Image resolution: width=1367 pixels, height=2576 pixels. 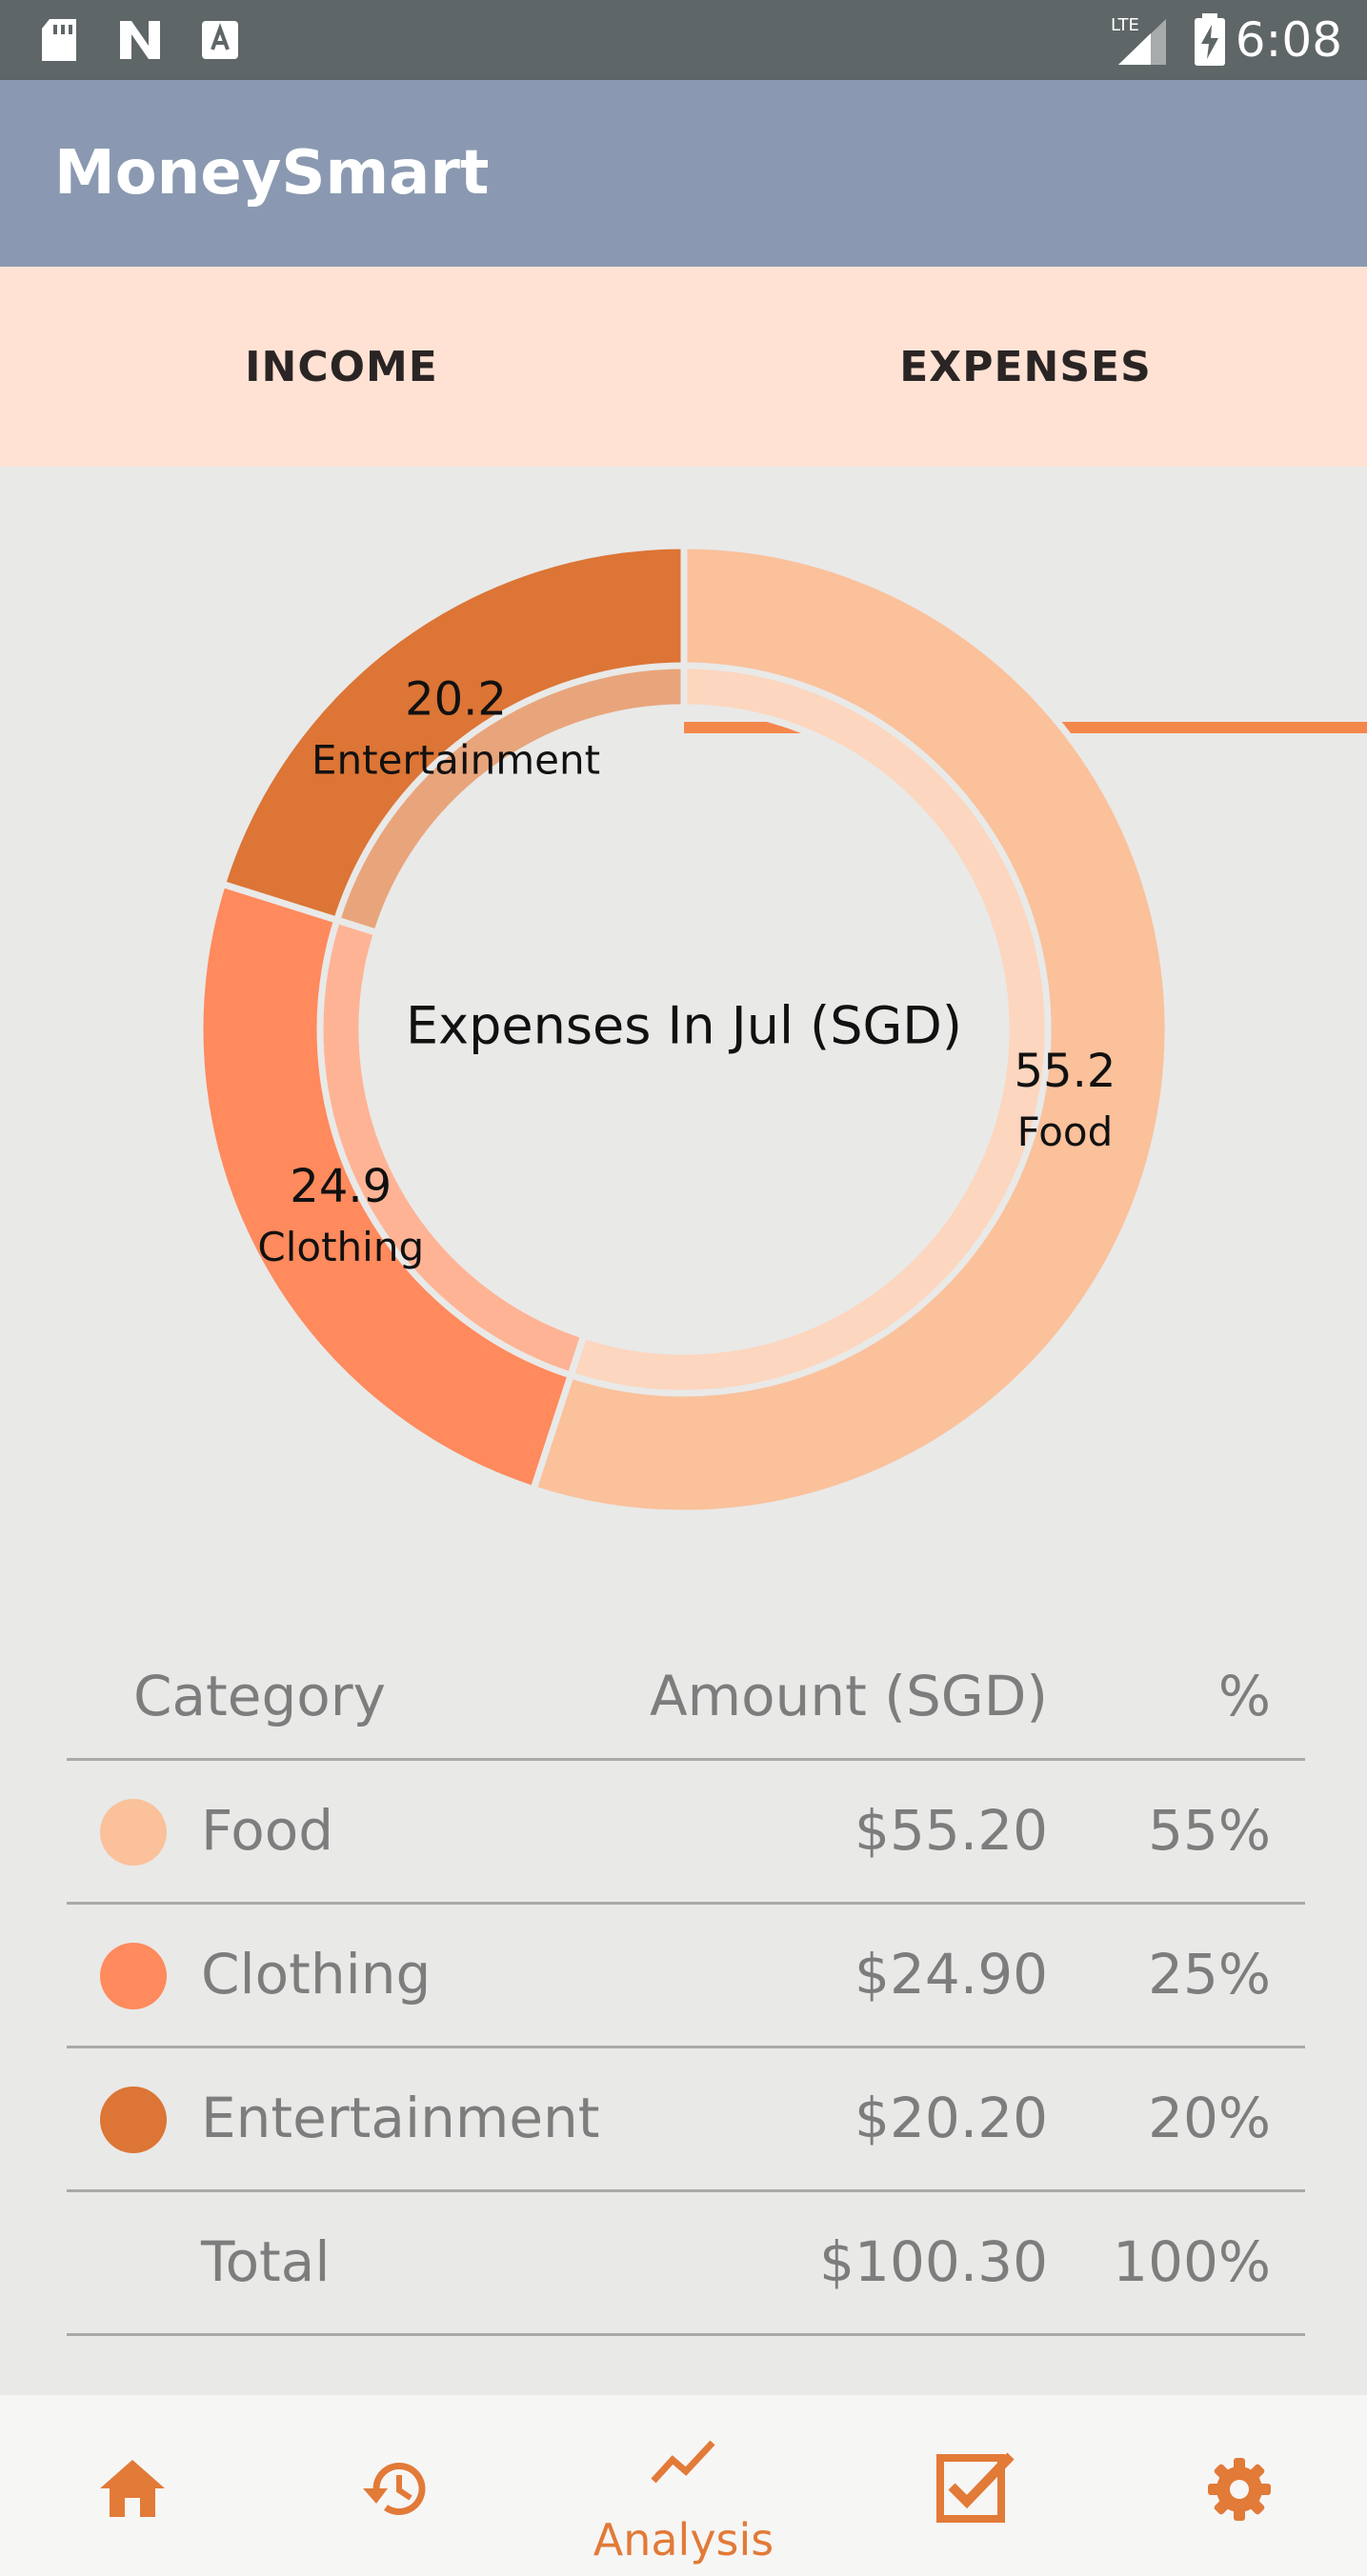 What do you see at coordinates (1065, 1131) in the screenshot?
I see `slice-category-label: Food` at bounding box center [1065, 1131].